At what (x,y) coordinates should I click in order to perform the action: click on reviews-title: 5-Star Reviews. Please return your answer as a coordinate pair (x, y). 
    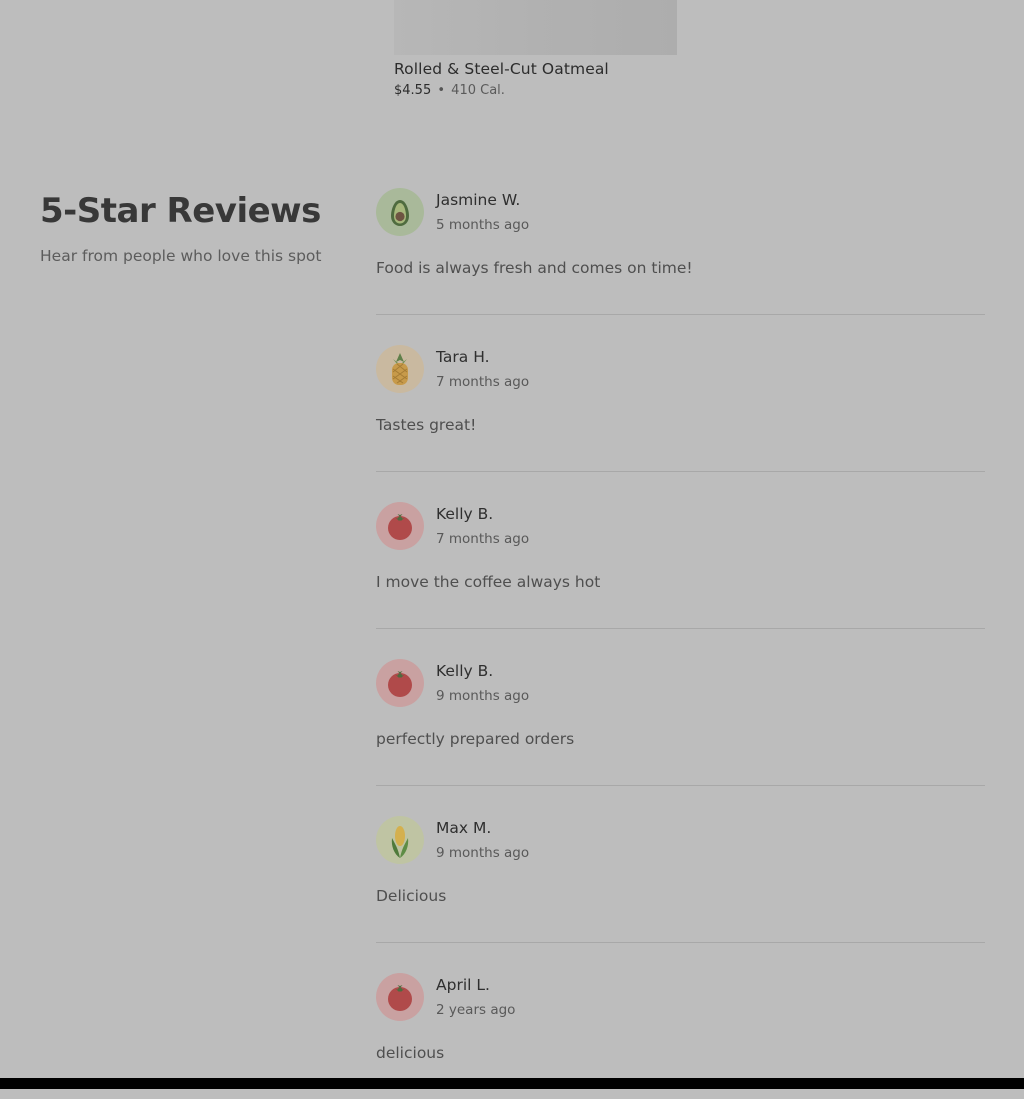
    Looking at the image, I should click on (180, 211).